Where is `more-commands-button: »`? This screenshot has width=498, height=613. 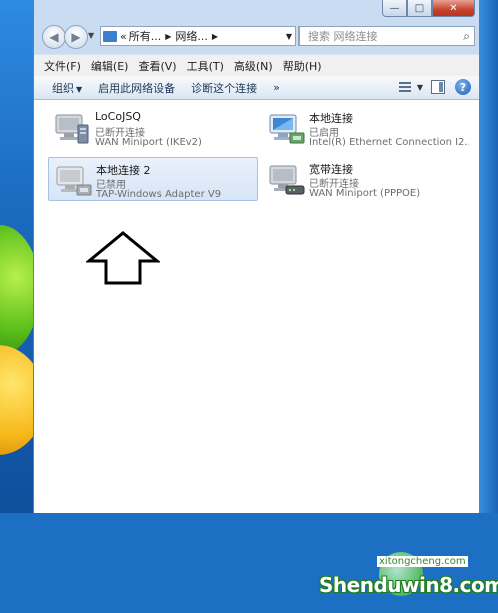 more-commands-button: » is located at coordinates (276, 87).